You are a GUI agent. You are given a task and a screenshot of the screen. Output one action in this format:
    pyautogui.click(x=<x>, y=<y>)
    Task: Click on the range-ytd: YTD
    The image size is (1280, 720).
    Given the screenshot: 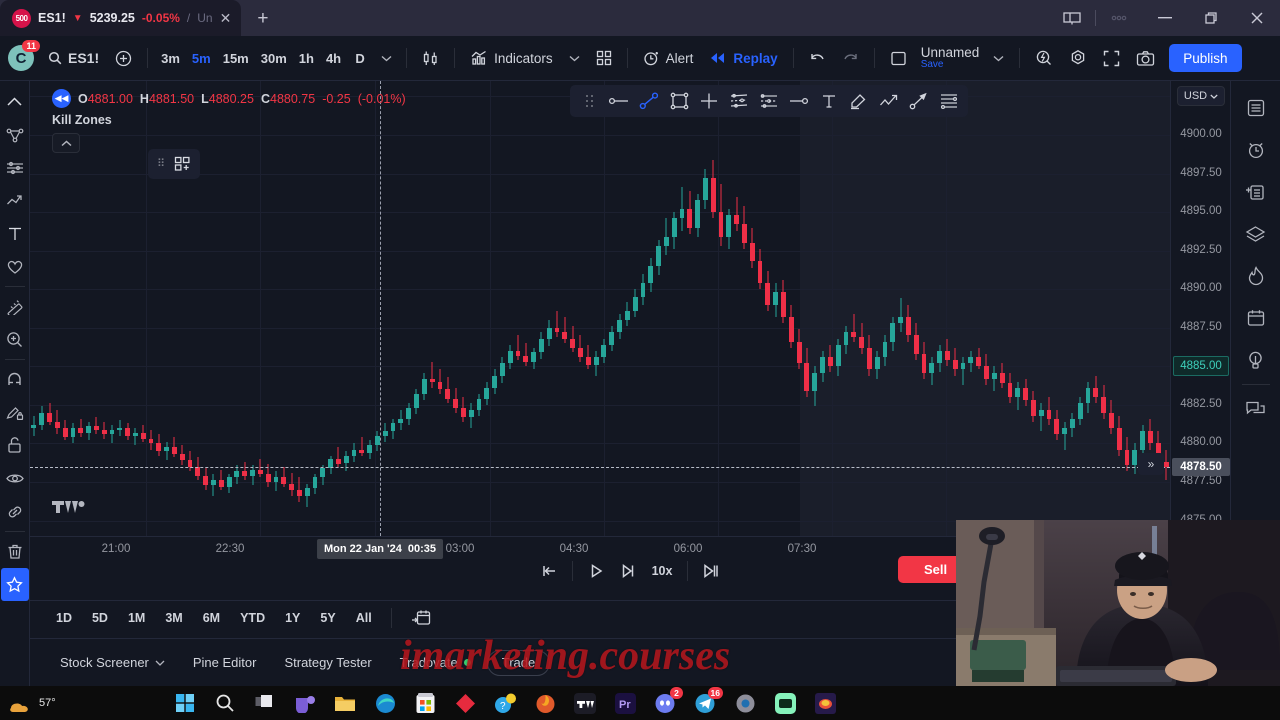 What is the action you would take?
    pyautogui.click(x=252, y=618)
    